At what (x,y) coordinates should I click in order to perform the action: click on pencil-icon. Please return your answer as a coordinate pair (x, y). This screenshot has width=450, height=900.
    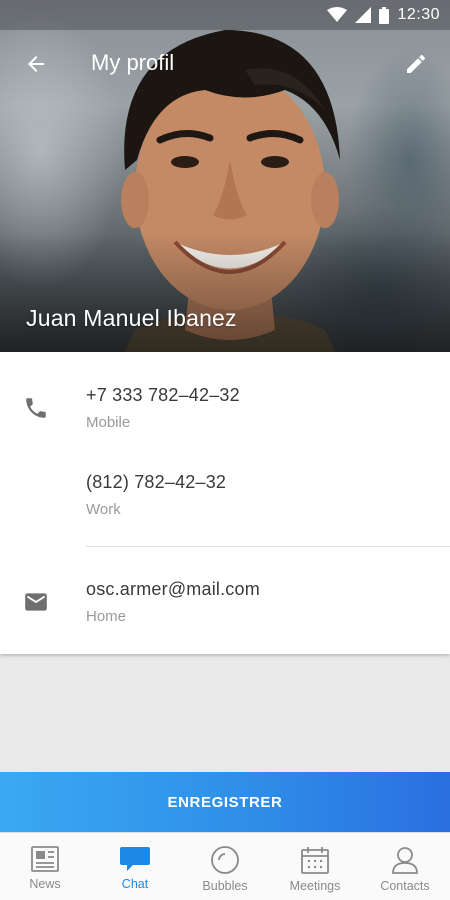
    Looking at the image, I should click on (416, 63).